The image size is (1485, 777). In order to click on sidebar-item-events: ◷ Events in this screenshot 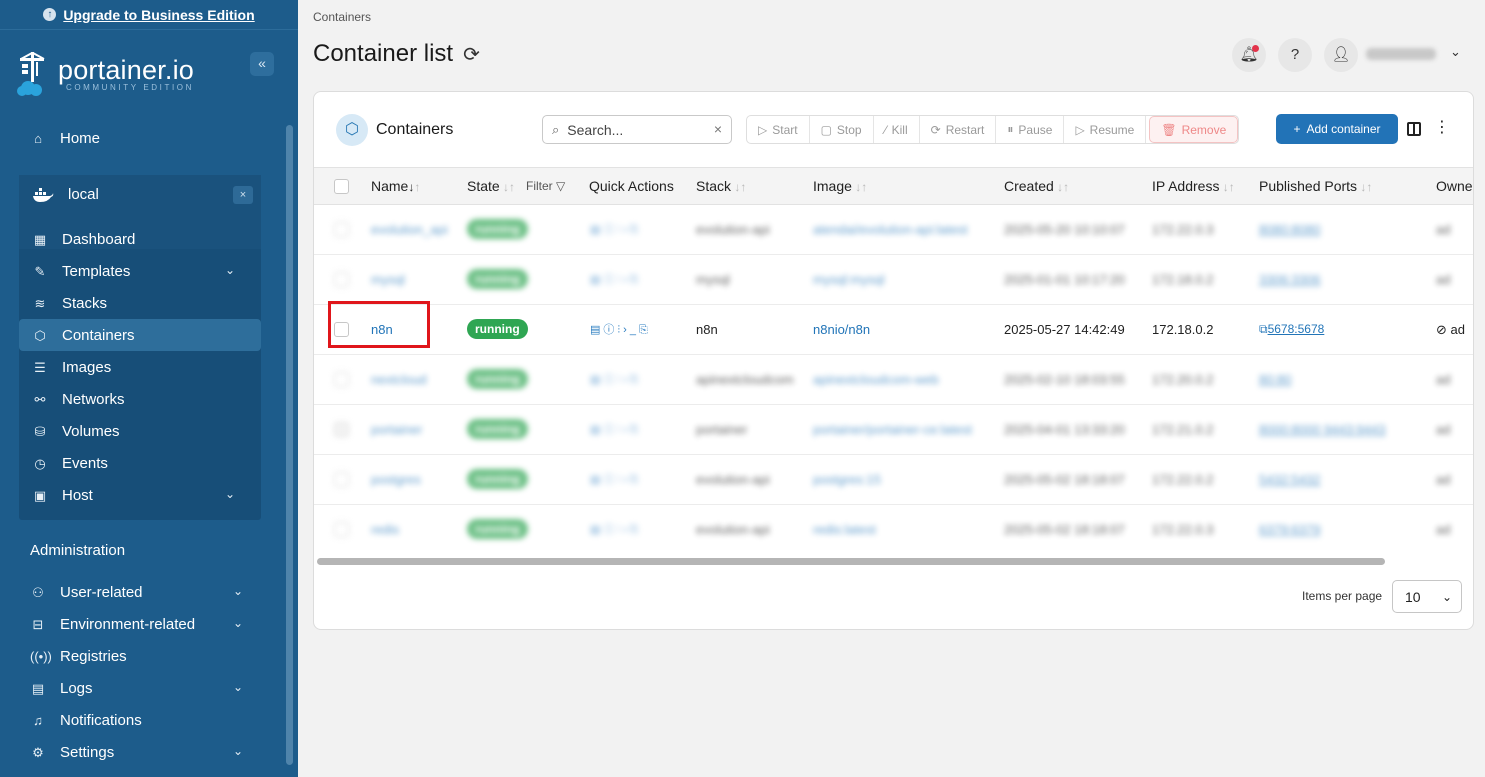, I will do `click(70, 463)`.